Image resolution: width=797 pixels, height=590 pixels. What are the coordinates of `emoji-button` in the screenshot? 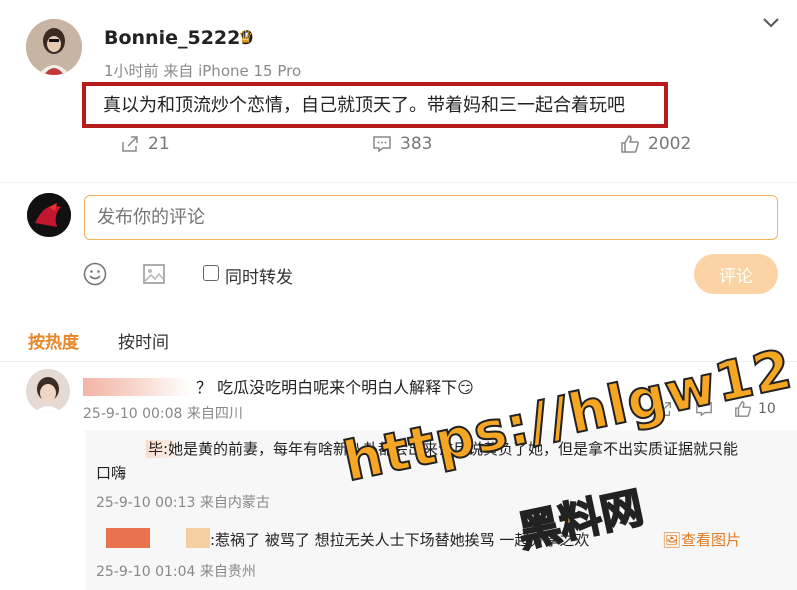 It's located at (95, 276).